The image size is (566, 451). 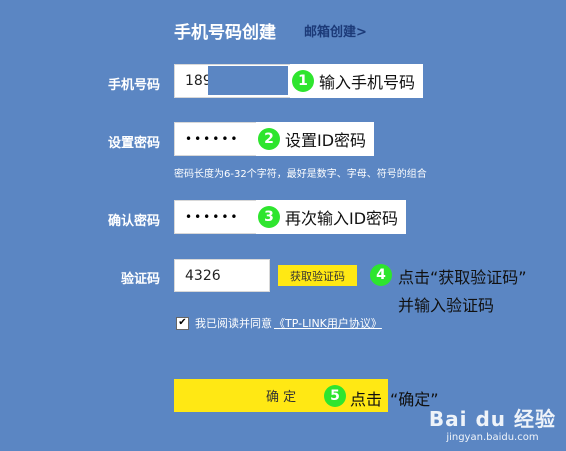 What do you see at coordinates (317, 275) in the screenshot?
I see `get-captcha-button: 获取验证码` at bounding box center [317, 275].